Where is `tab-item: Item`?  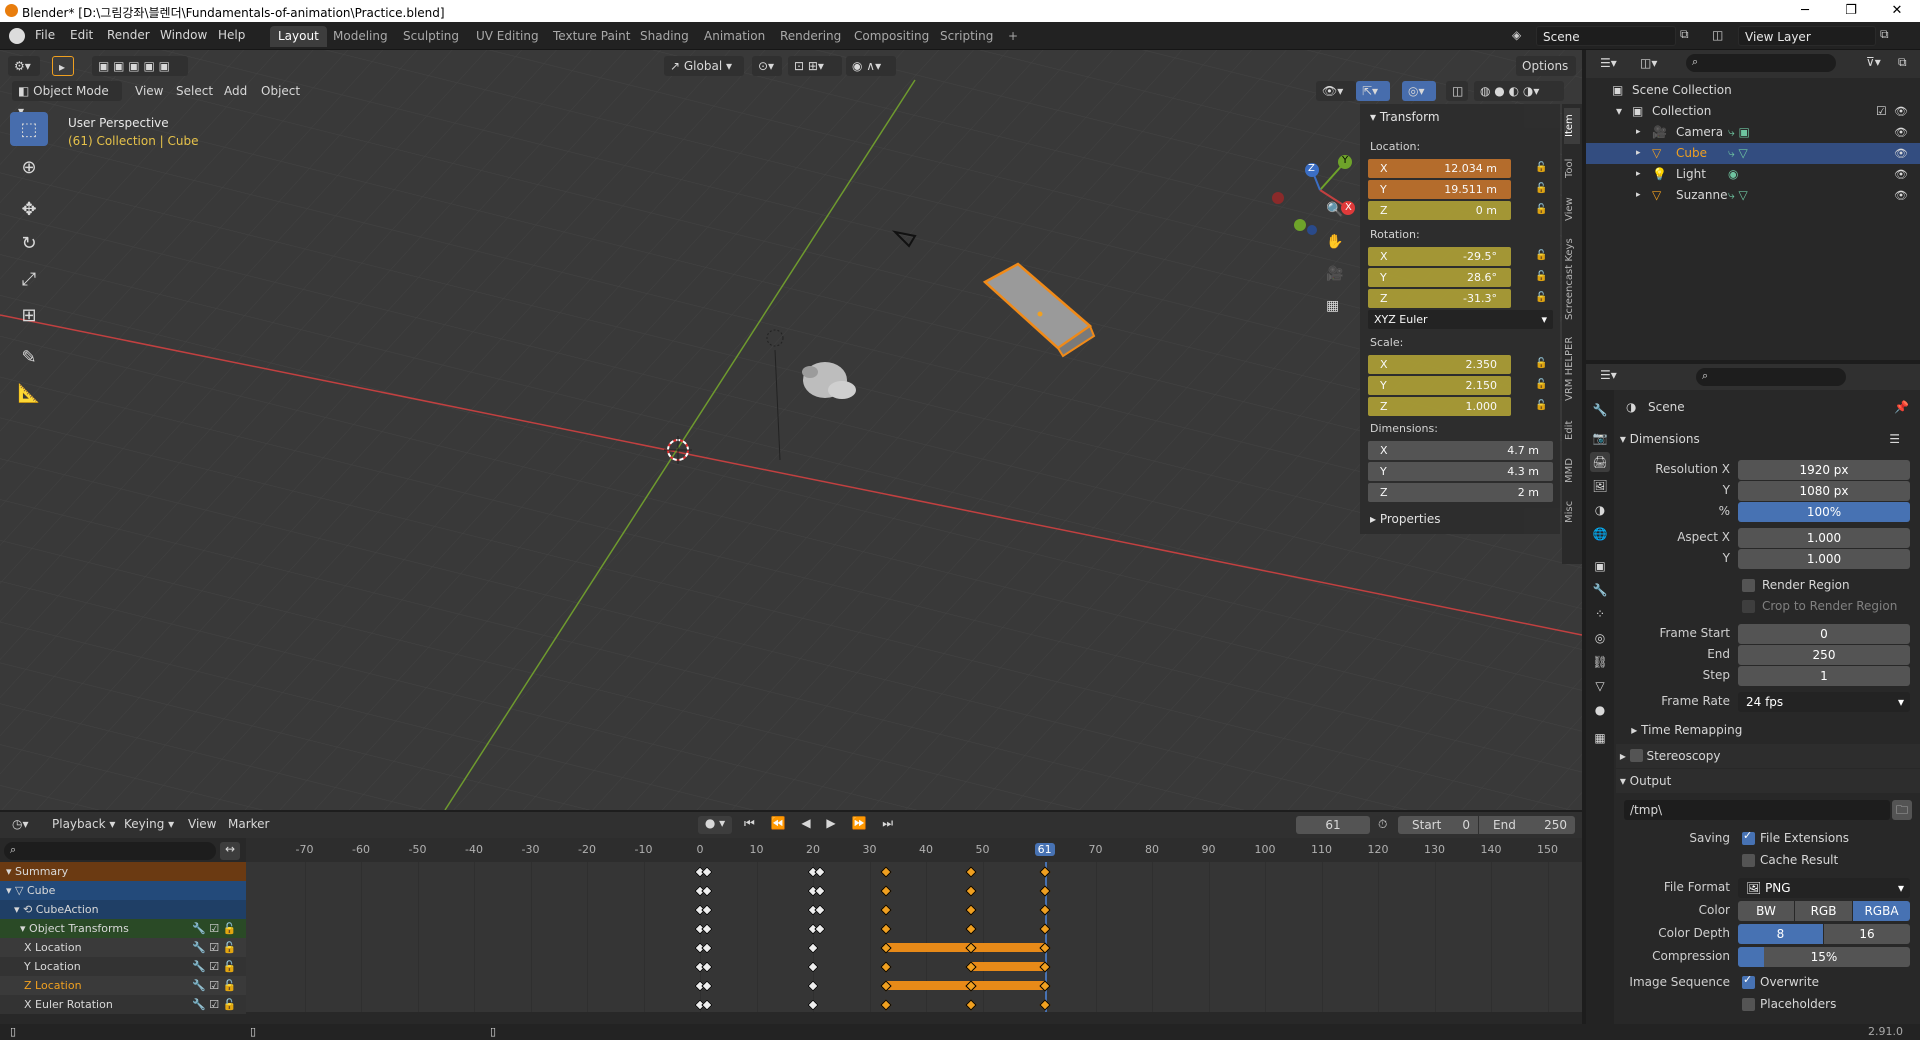 tab-item: Item is located at coordinates (1572, 126).